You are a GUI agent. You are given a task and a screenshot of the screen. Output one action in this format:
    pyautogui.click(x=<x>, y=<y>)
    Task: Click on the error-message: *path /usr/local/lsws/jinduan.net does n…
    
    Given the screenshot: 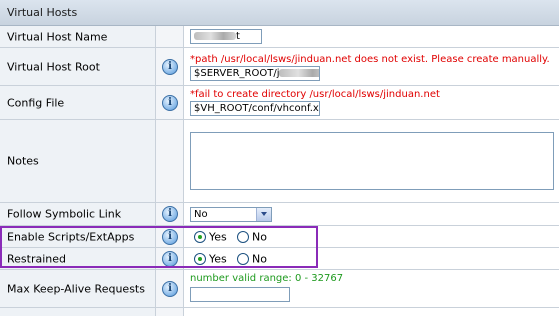 What is the action you would take?
    pyautogui.click(x=370, y=59)
    